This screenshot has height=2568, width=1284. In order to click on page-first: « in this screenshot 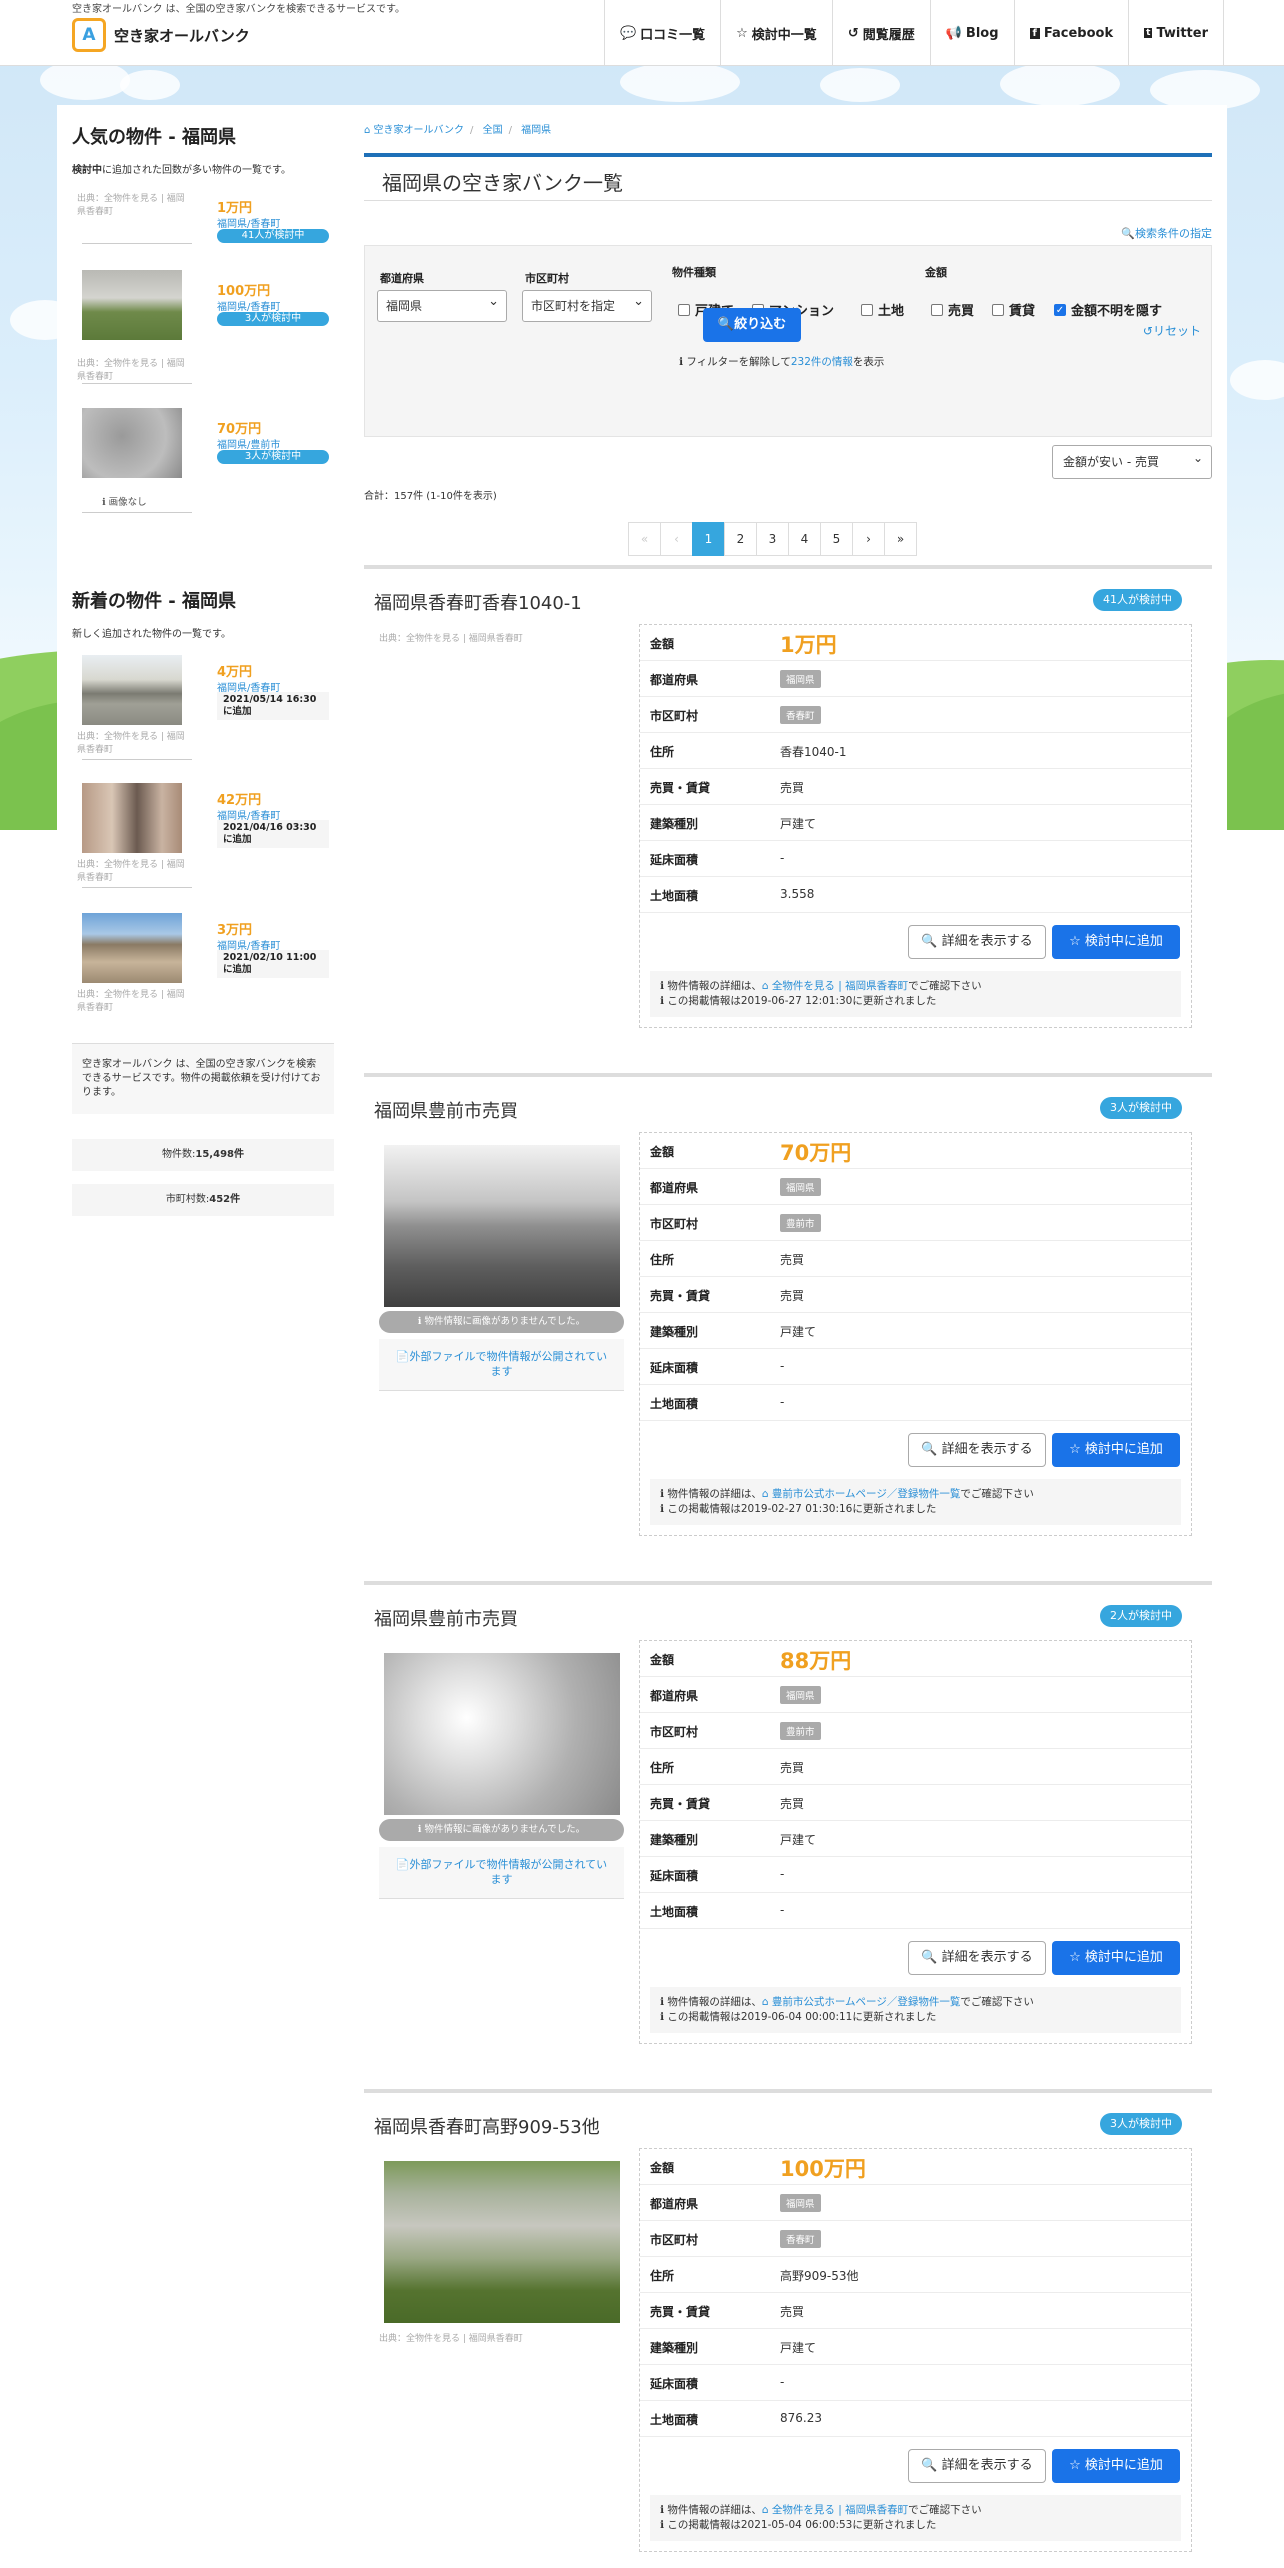, I will do `click(644, 539)`.